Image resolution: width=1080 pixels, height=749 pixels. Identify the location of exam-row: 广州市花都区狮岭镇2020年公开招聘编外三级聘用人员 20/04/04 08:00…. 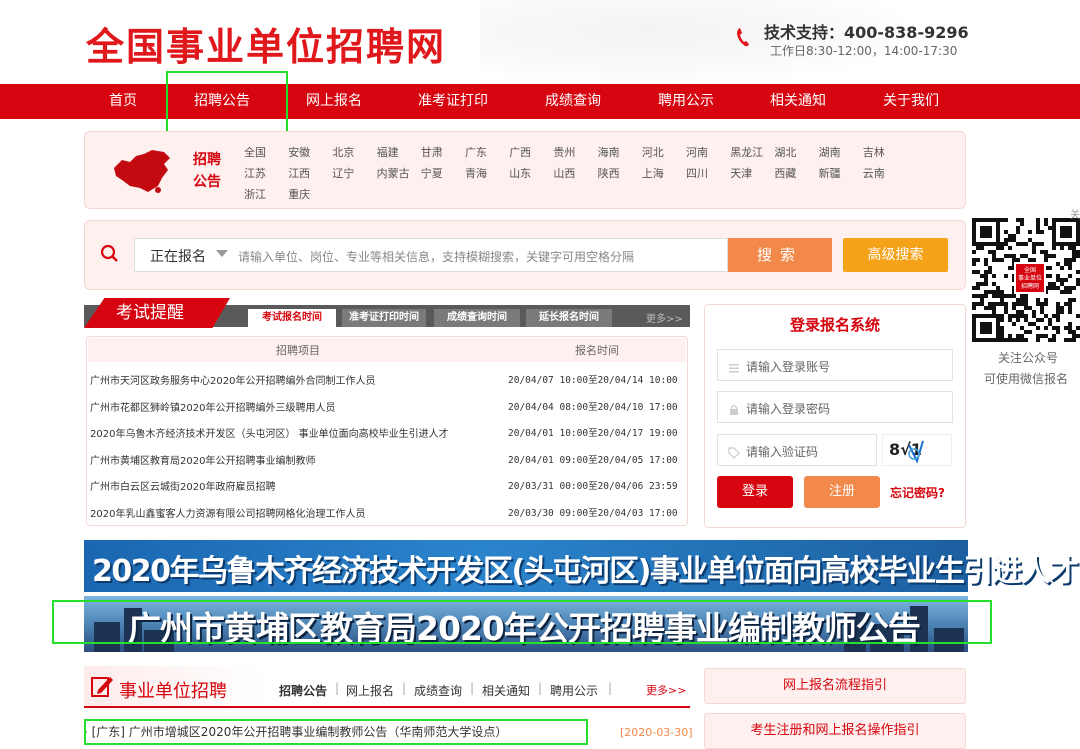
(385, 406).